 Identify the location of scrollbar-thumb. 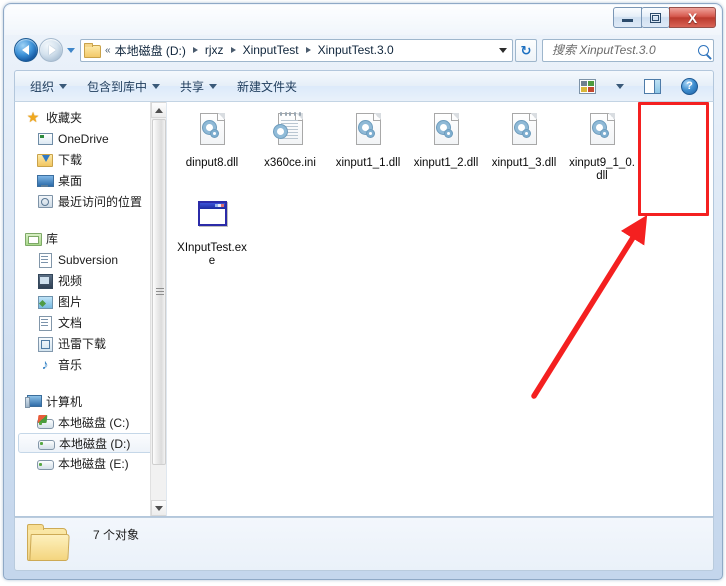
(159, 292).